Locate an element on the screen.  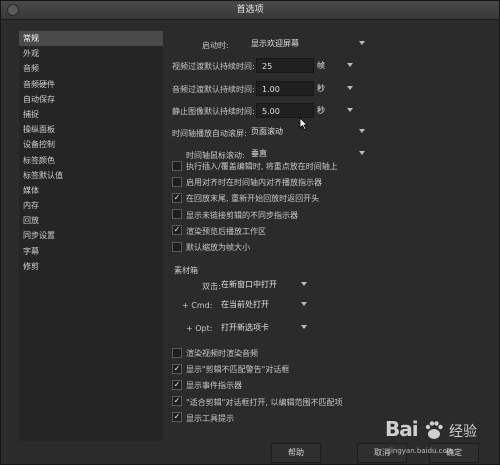
timeline-mouse-scroll-value: 垂直 is located at coordinates (259, 153).